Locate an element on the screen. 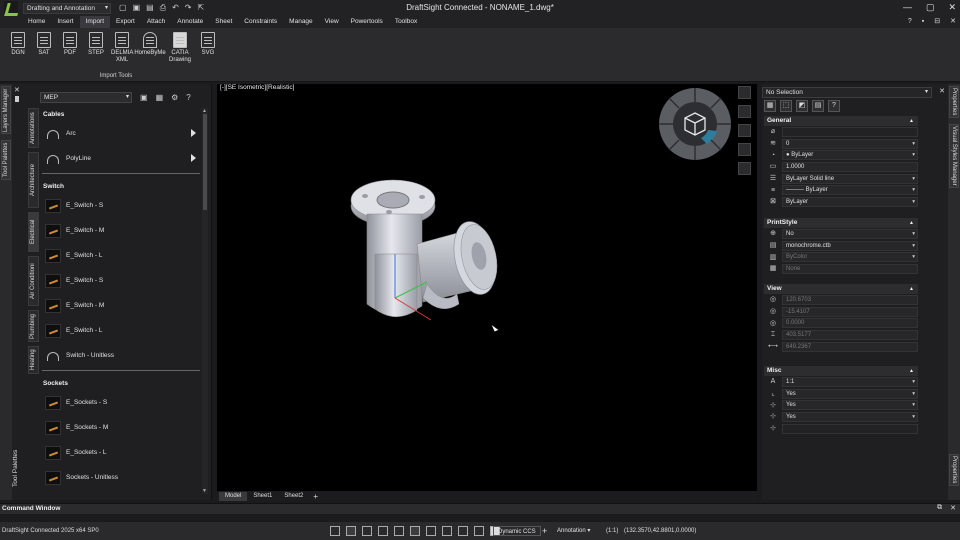  tool-palettes-tab: Tool Palettes is located at coordinates (6, 160).